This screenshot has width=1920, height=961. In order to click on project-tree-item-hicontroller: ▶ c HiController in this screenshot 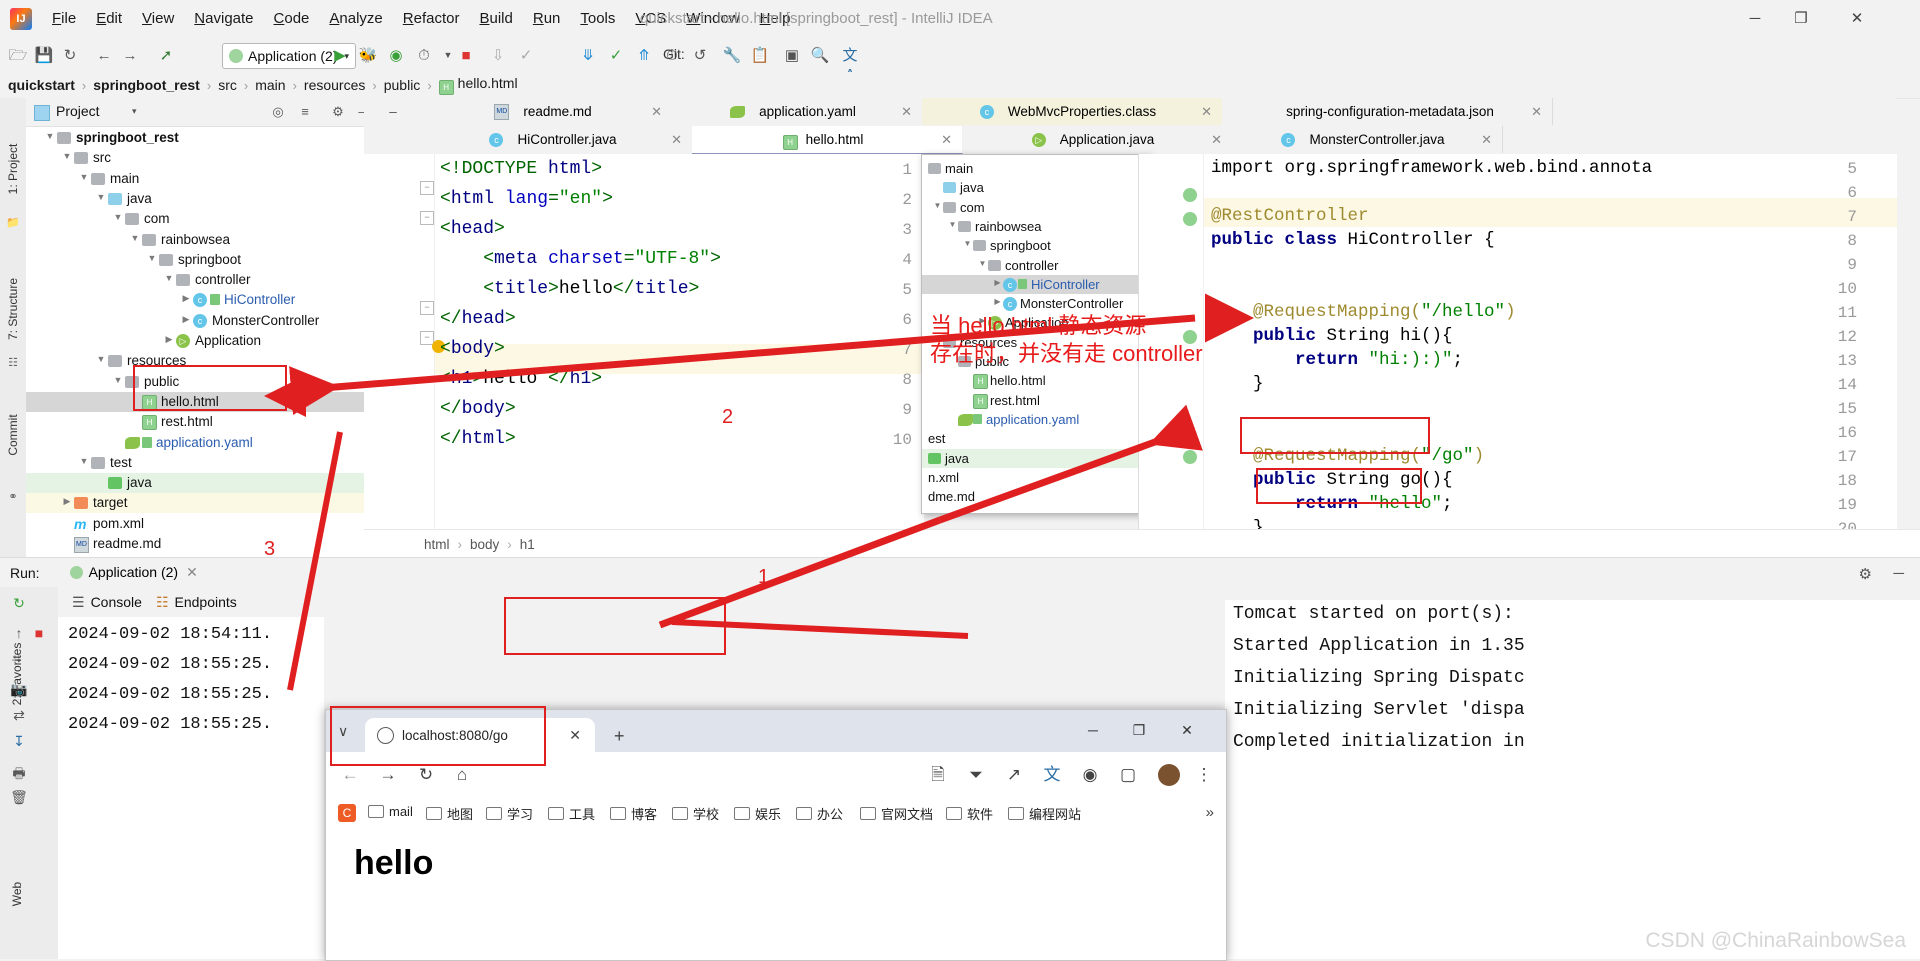, I will do `click(195, 300)`.